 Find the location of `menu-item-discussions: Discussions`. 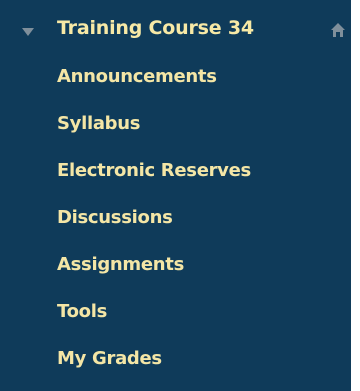

menu-item-discussions: Discussions is located at coordinates (175, 226).